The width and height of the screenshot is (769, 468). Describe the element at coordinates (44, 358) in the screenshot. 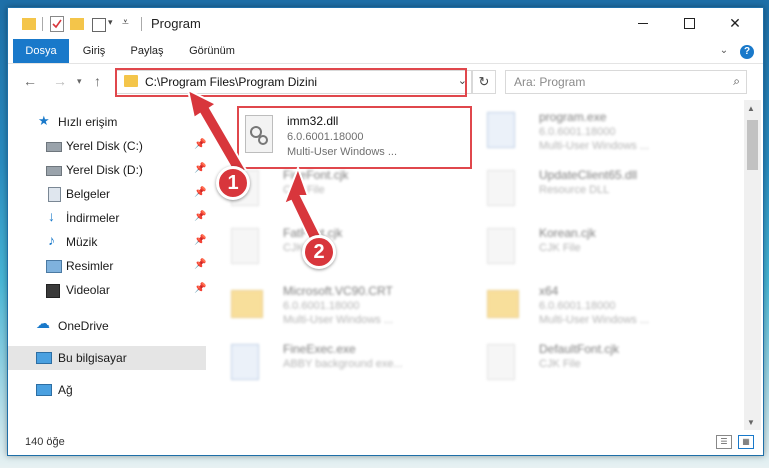

I see `computer-icon` at that location.